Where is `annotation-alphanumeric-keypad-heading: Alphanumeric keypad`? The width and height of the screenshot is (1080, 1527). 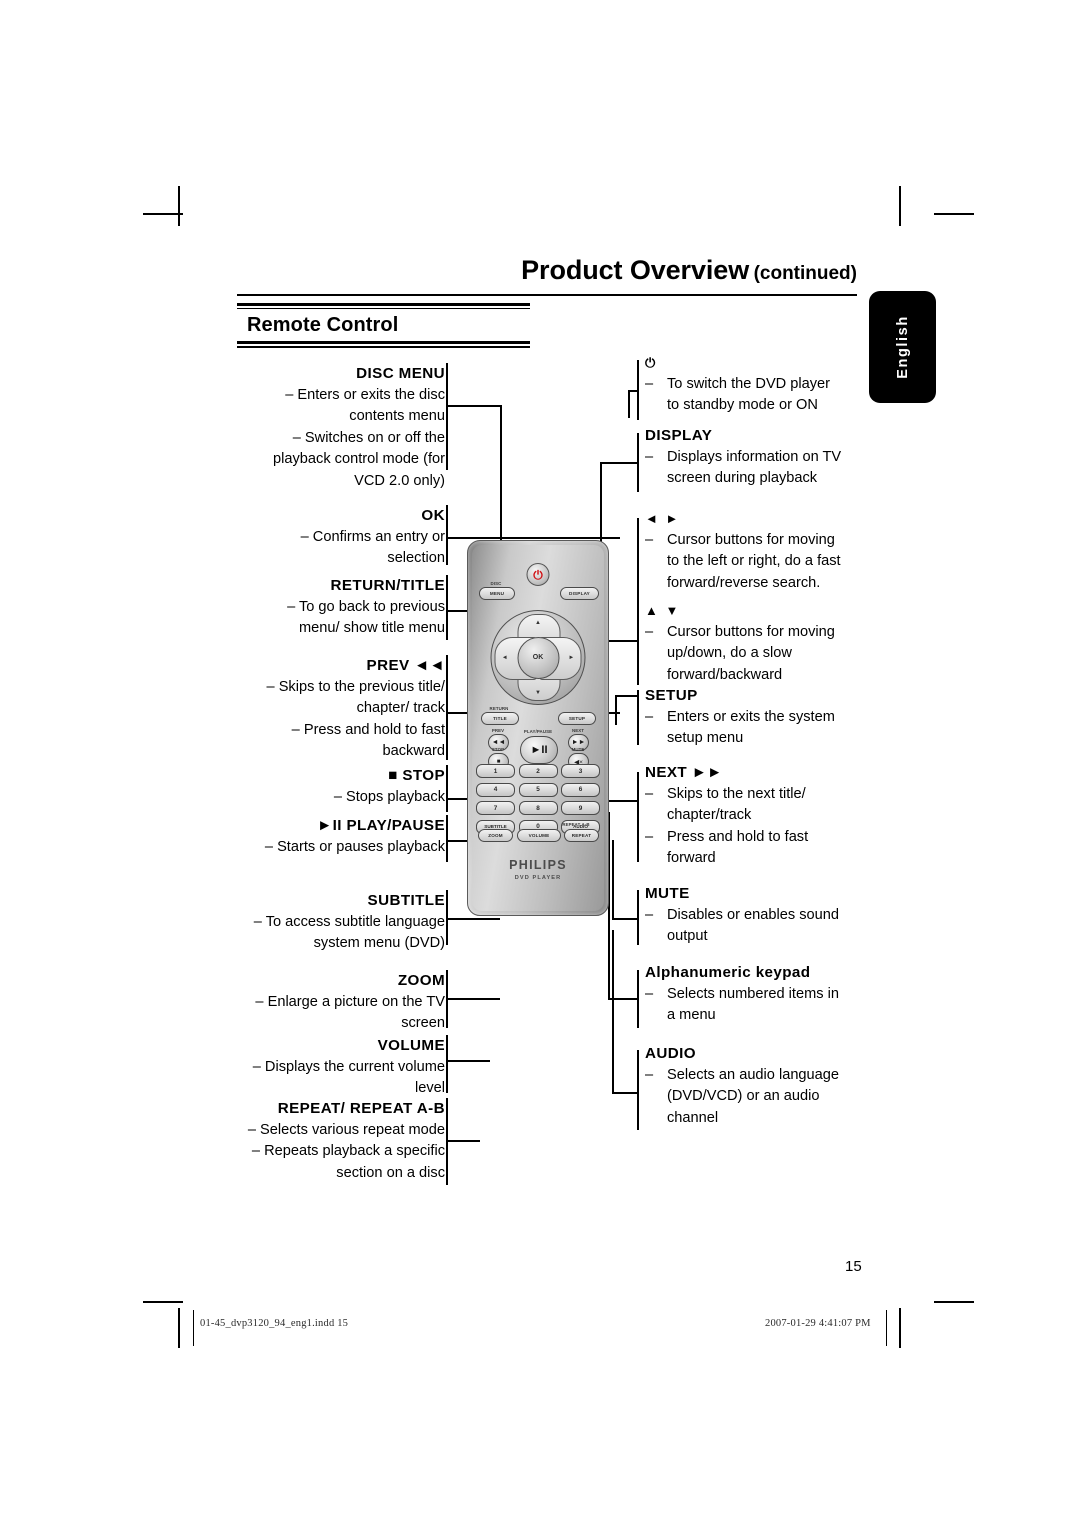 annotation-alphanumeric-keypad-heading: Alphanumeric keypad is located at coordinates (728, 972).